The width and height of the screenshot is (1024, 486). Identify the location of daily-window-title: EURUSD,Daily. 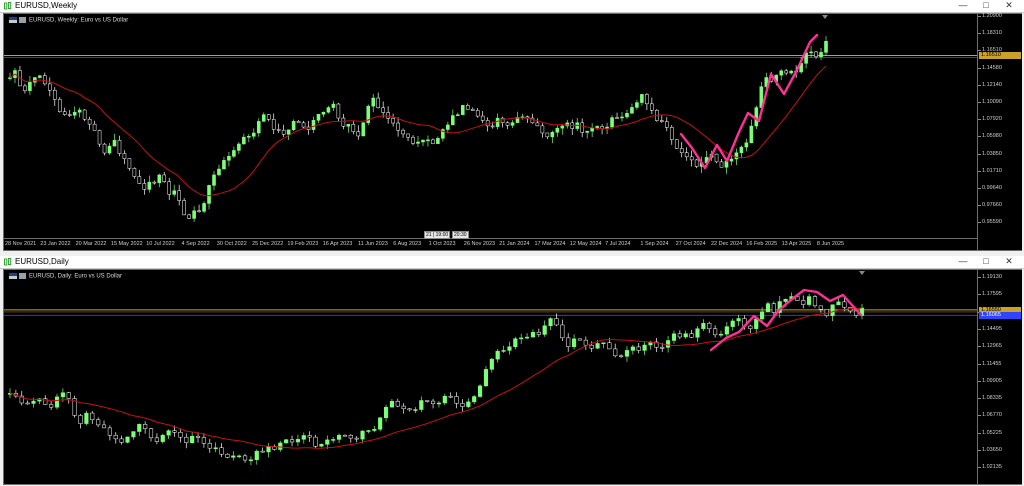
(42, 261).